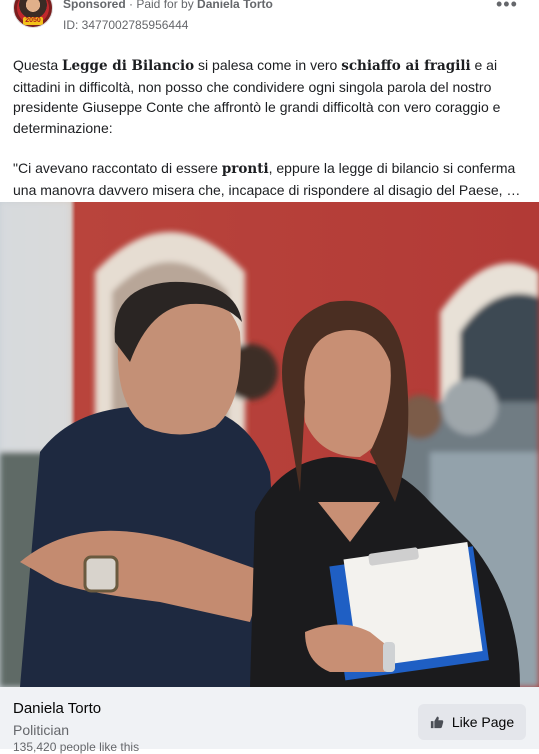 The height and width of the screenshot is (754, 539). What do you see at coordinates (268, 65) in the screenshot?
I see `text-span: si palesa come in vero` at bounding box center [268, 65].